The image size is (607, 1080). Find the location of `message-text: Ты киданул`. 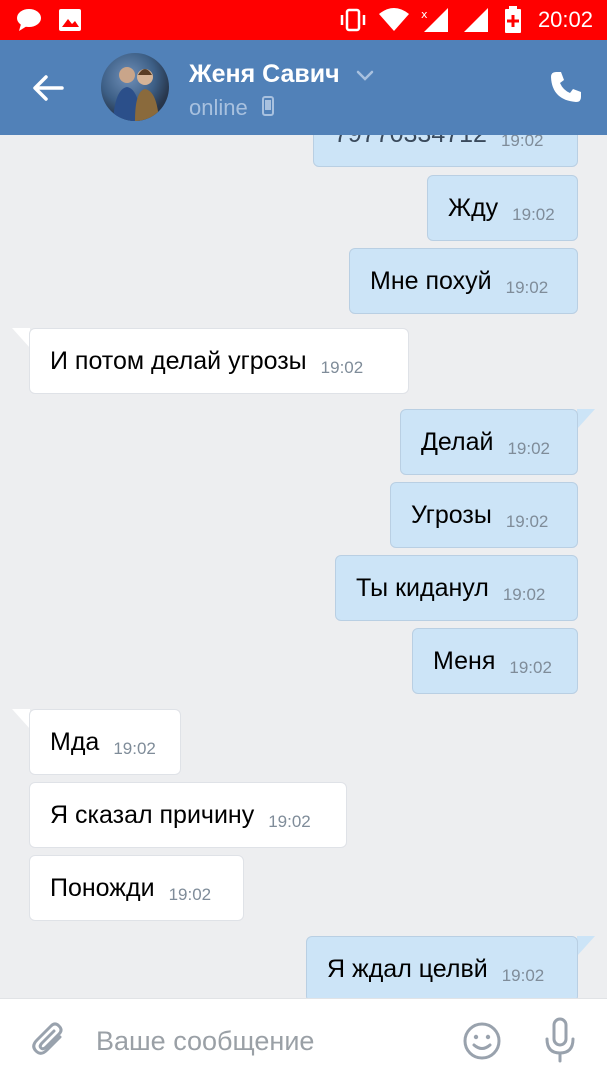

message-text: Ты киданул is located at coordinates (422, 587).